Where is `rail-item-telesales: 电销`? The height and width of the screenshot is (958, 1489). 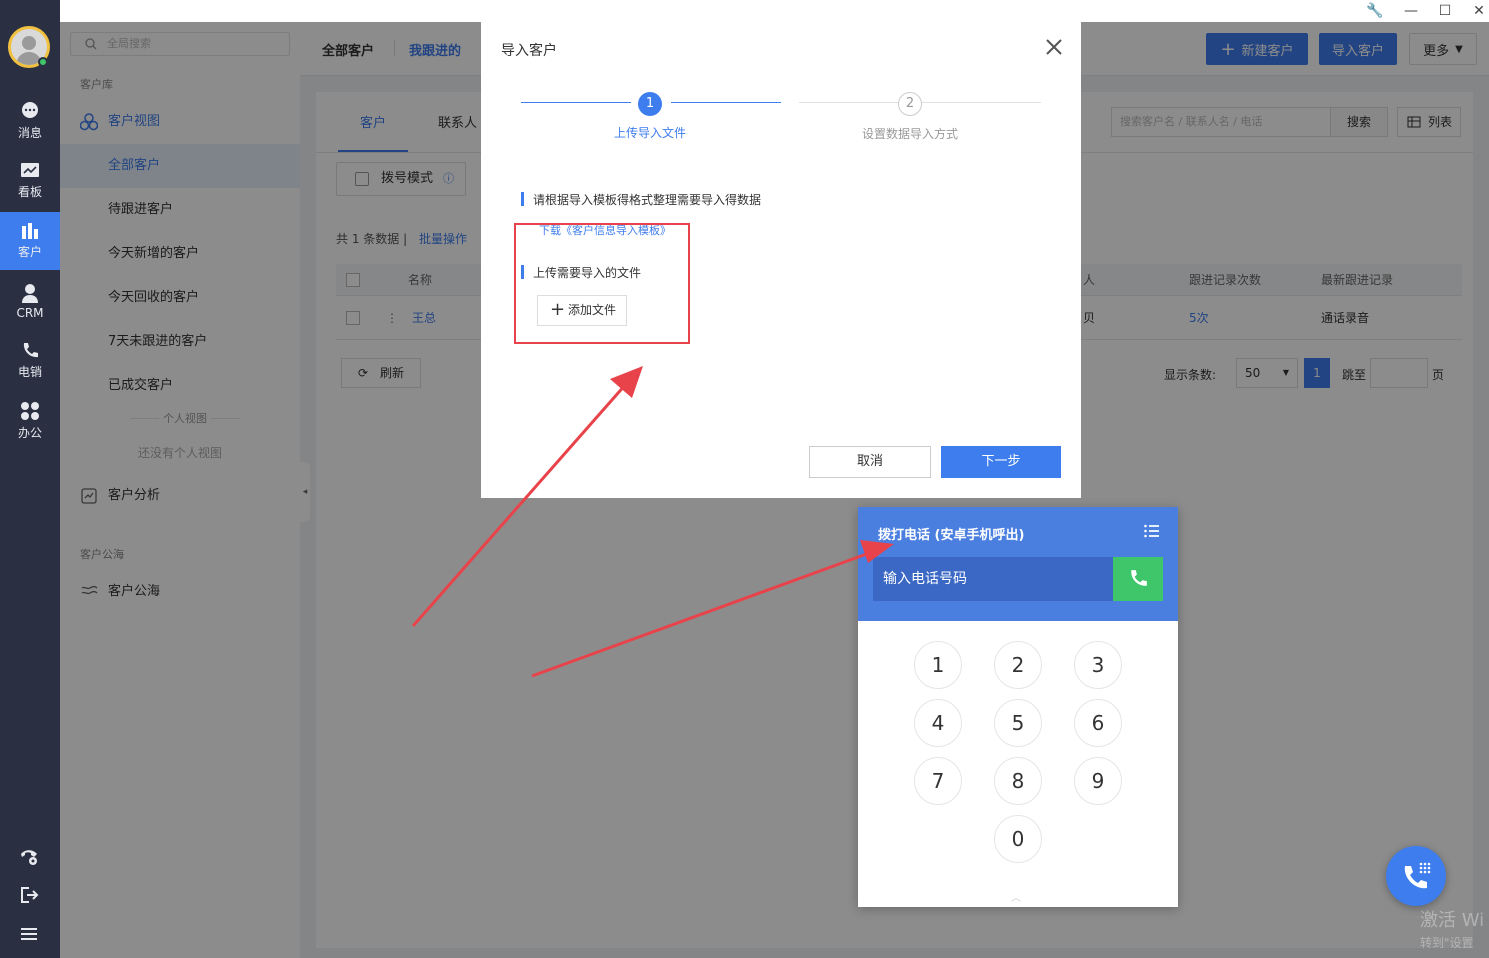 rail-item-telesales: 电销 is located at coordinates (30, 361).